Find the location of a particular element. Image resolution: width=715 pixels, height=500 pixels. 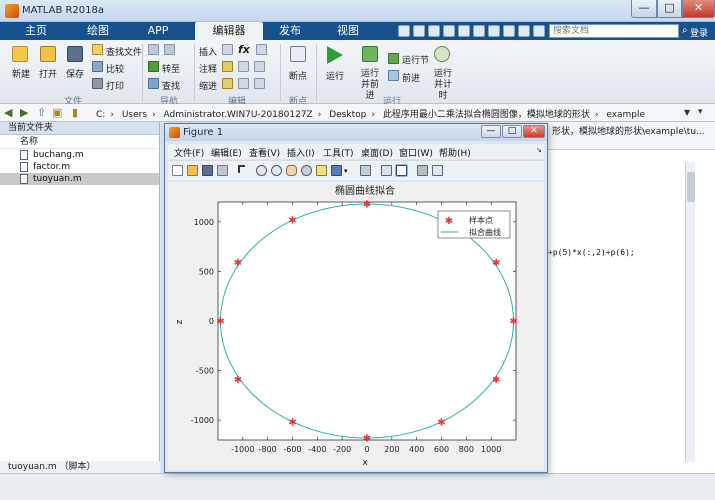

link-plot-icon is located at coordinates (365, 170).